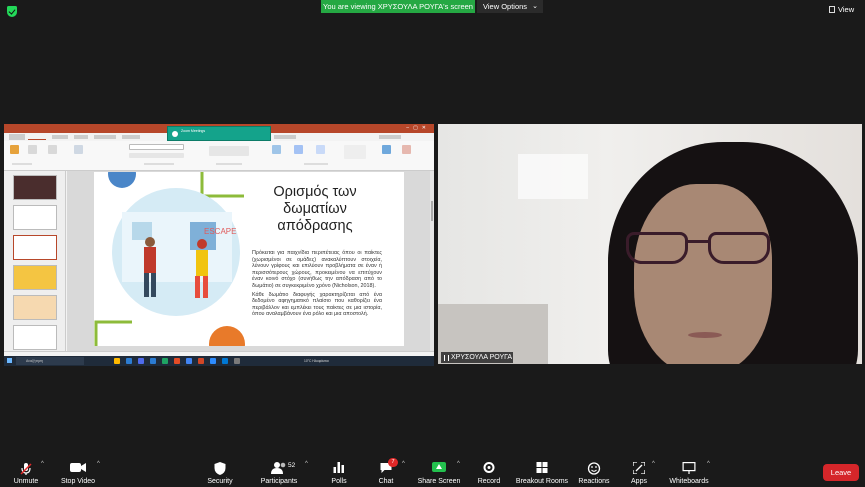 The width and height of the screenshot is (865, 487). What do you see at coordinates (35, 247) in the screenshot?
I see `slide-thumbnail-selected` at bounding box center [35, 247].